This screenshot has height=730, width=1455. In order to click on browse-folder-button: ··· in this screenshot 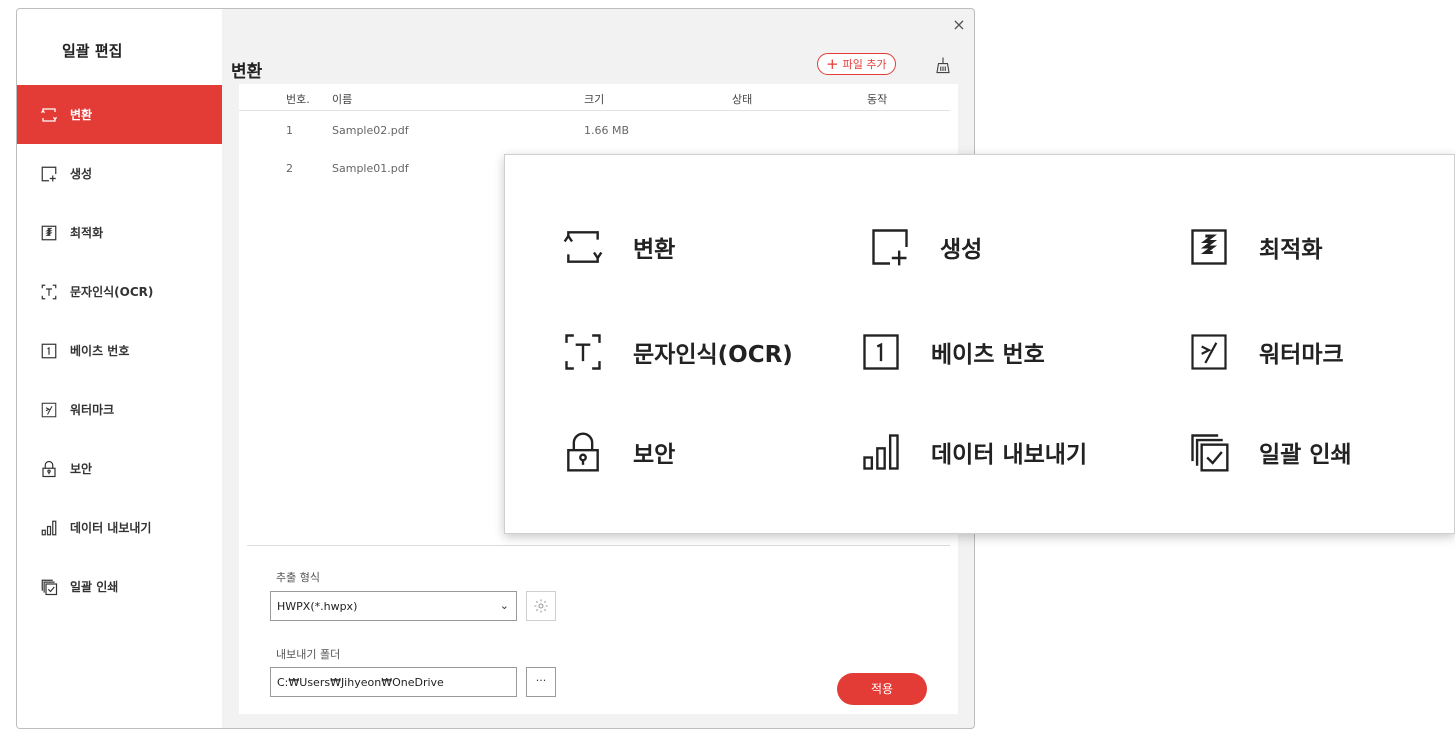, I will do `click(541, 682)`.